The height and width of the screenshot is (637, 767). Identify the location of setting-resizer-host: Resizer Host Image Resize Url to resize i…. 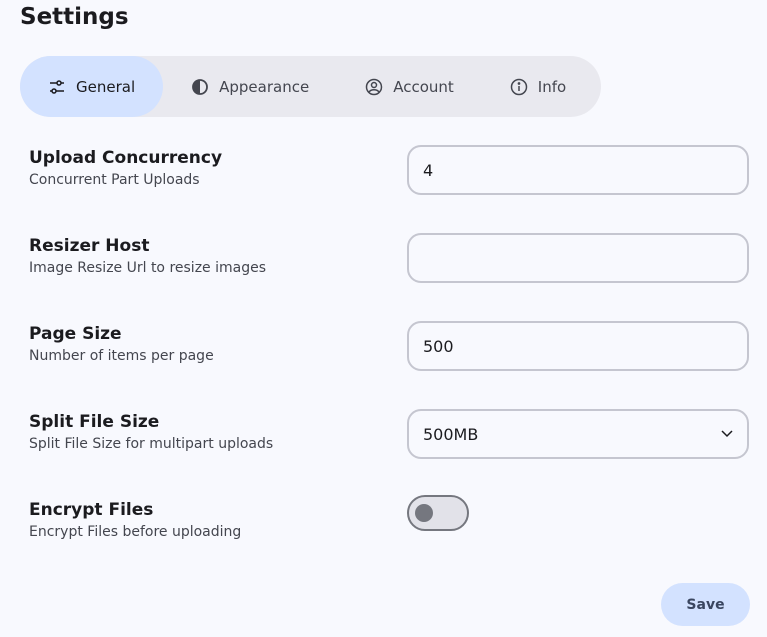
(147, 256).